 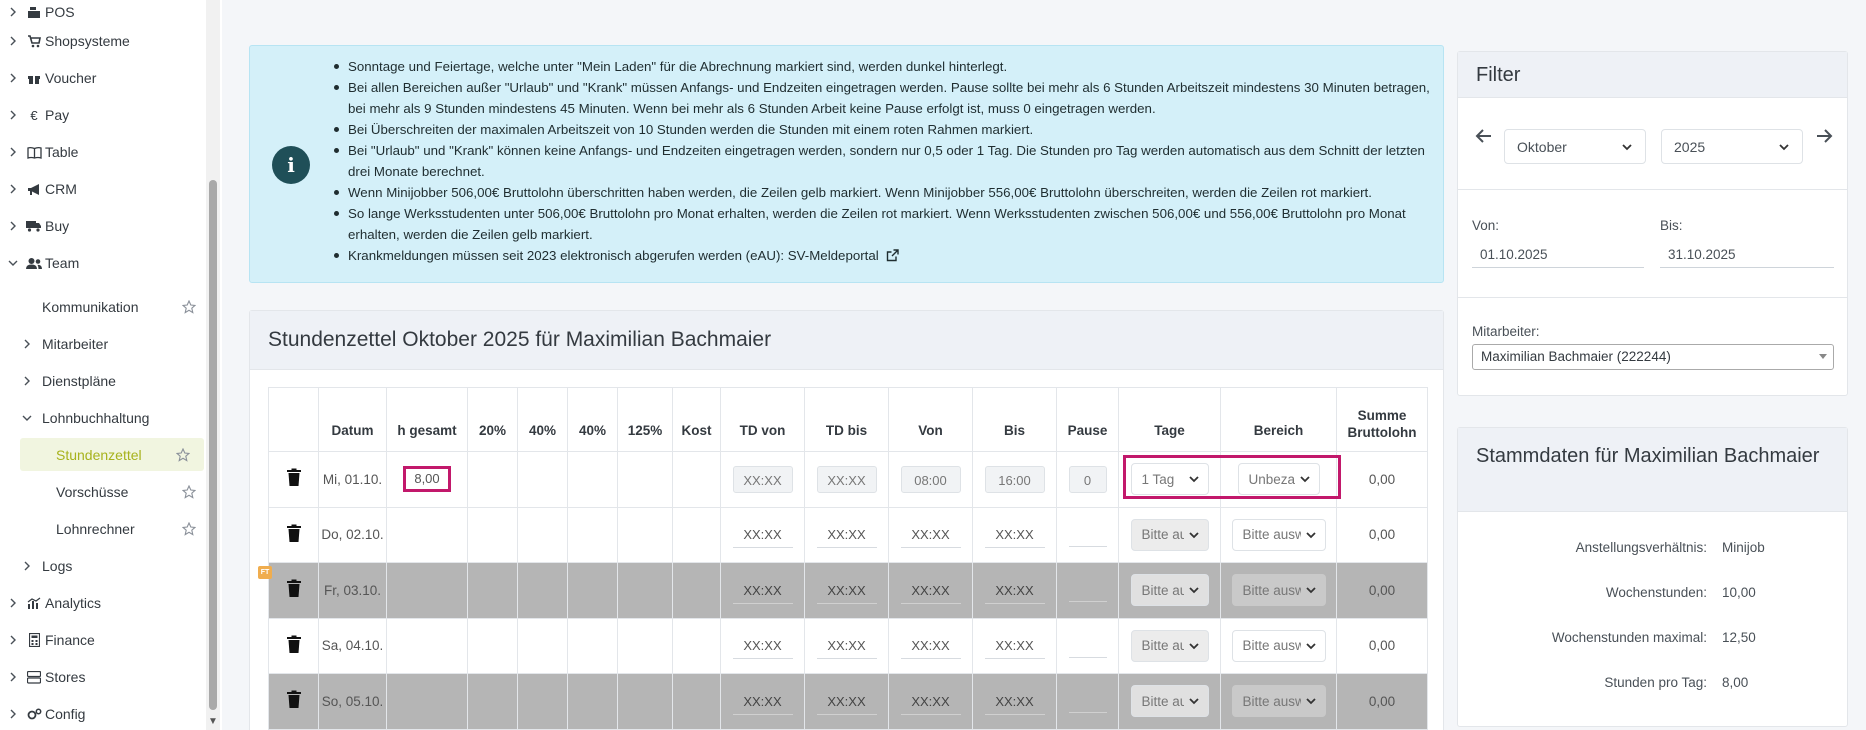 I want to click on sidebar-item-analytics: Analytics, so click(x=105, y=603).